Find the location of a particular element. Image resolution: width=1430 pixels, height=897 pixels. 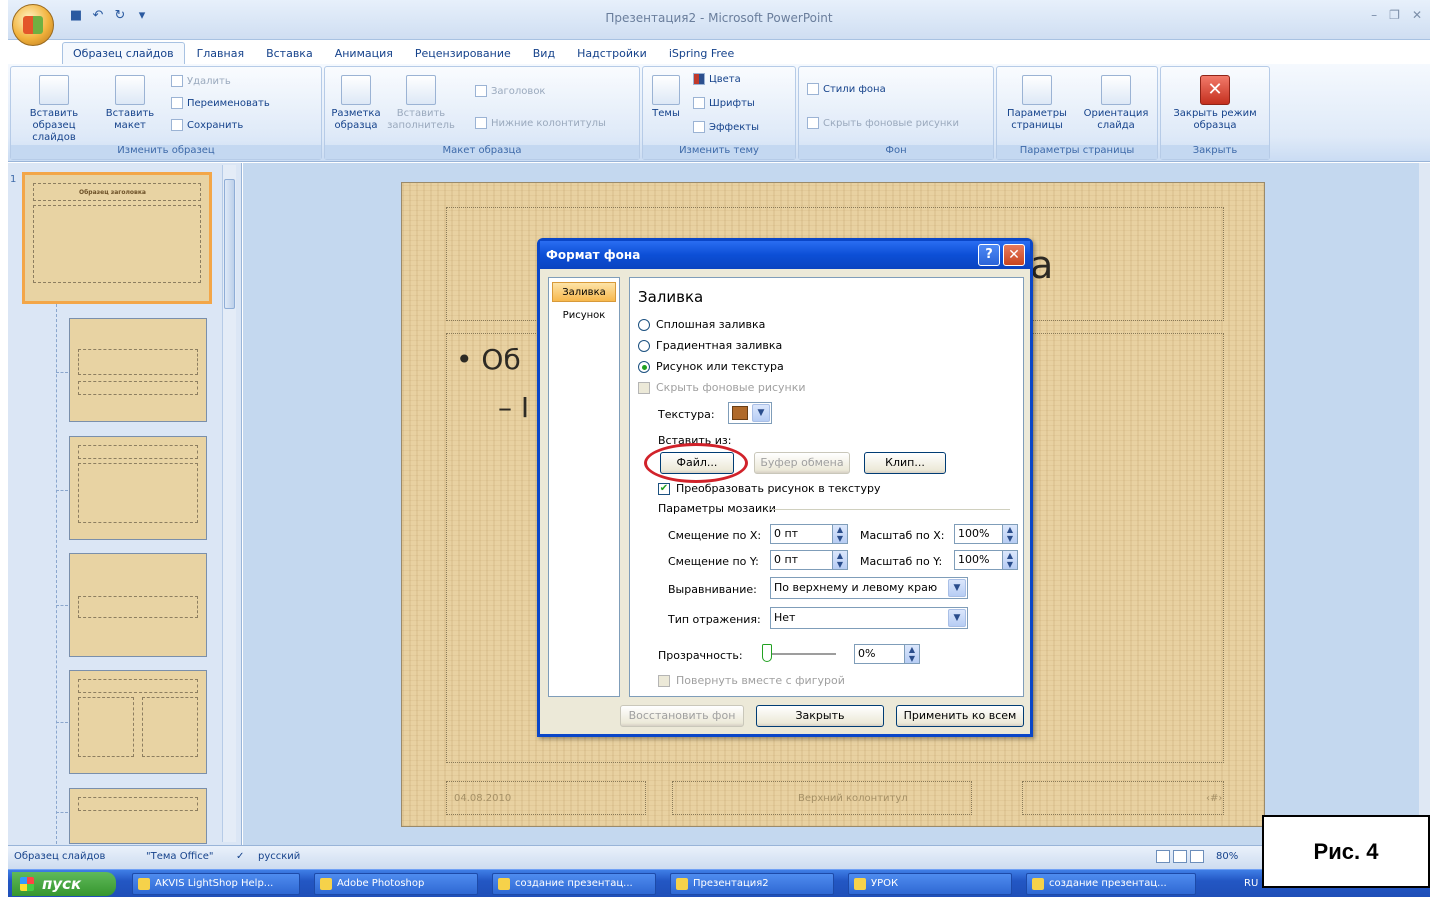

page-setup-button: Параметры страницы is located at coordinates (1037, 103).